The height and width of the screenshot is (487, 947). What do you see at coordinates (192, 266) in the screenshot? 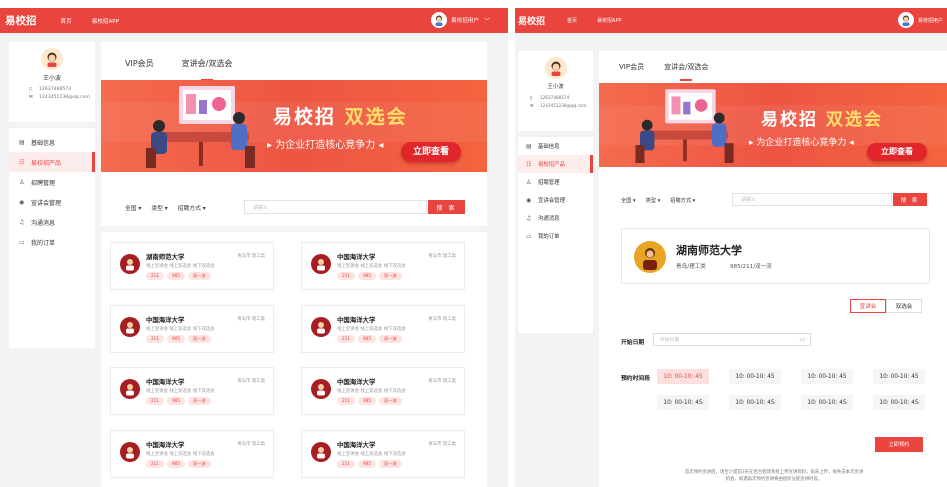
I see `university-card: 湖南师范大学 青岛市 理工类 线上宣讲会 线上双选会 线下双选会 211 985 双一流` at bounding box center [192, 266].